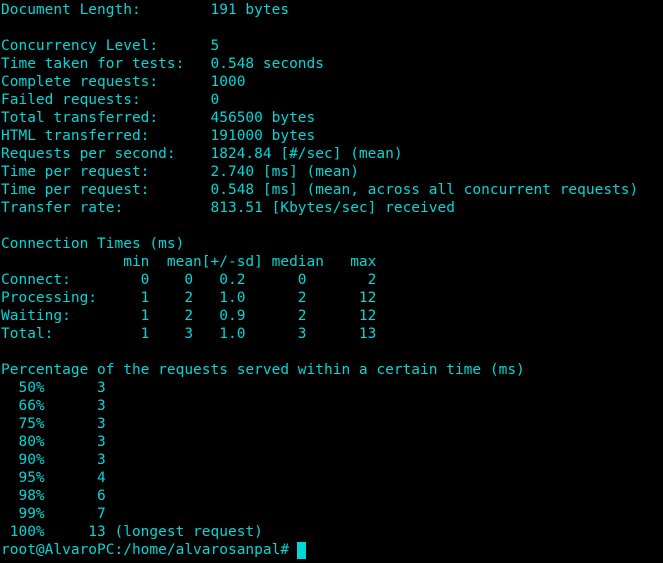 The image size is (663, 563). I want to click on percentile-row: 66% 3, so click(53, 406).